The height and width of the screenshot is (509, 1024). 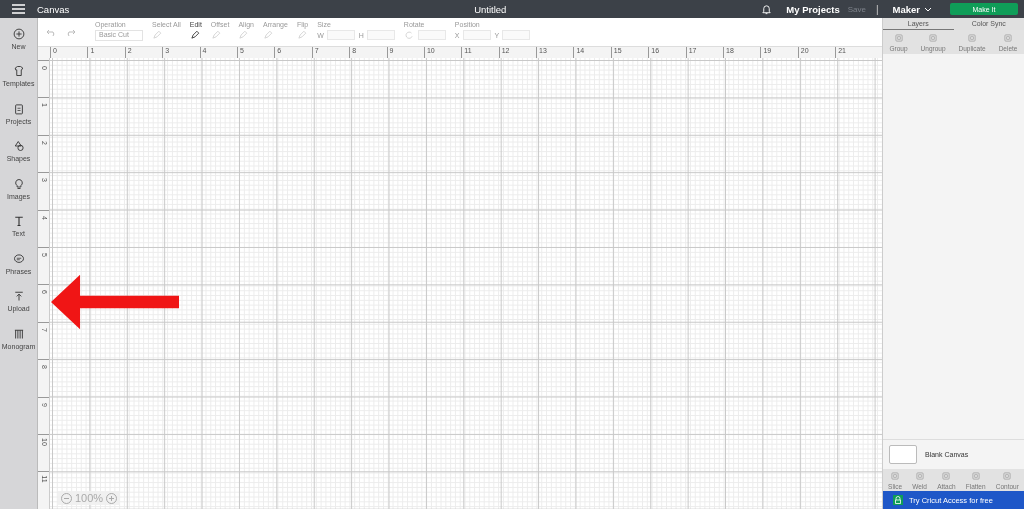 What do you see at coordinates (928, 9) in the screenshot?
I see `caret-icon` at bounding box center [928, 9].